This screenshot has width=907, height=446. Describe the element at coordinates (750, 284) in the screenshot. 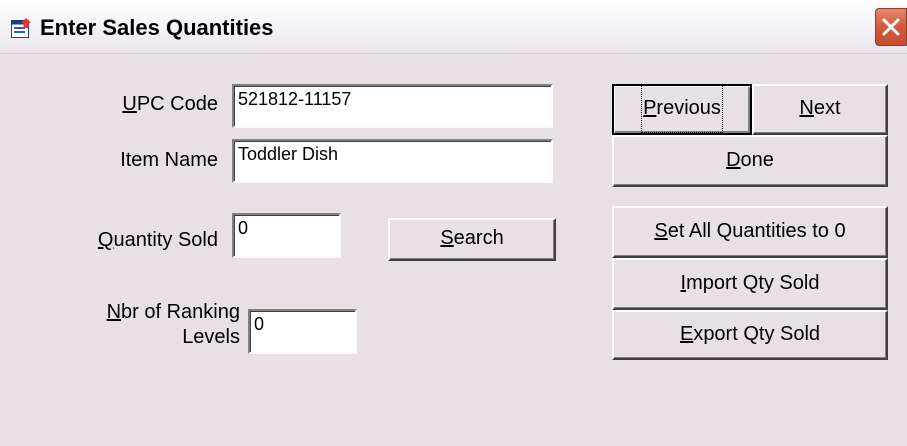

I see `import-qty-sold-button: Import Qty Sold` at that location.